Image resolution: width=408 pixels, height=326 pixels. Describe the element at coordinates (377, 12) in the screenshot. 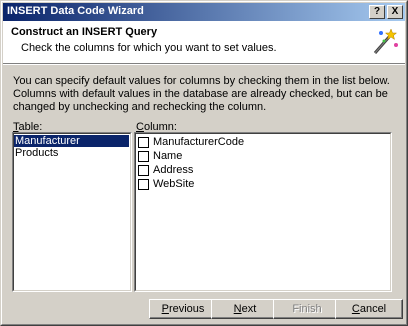

I see `help-button: ?` at that location.